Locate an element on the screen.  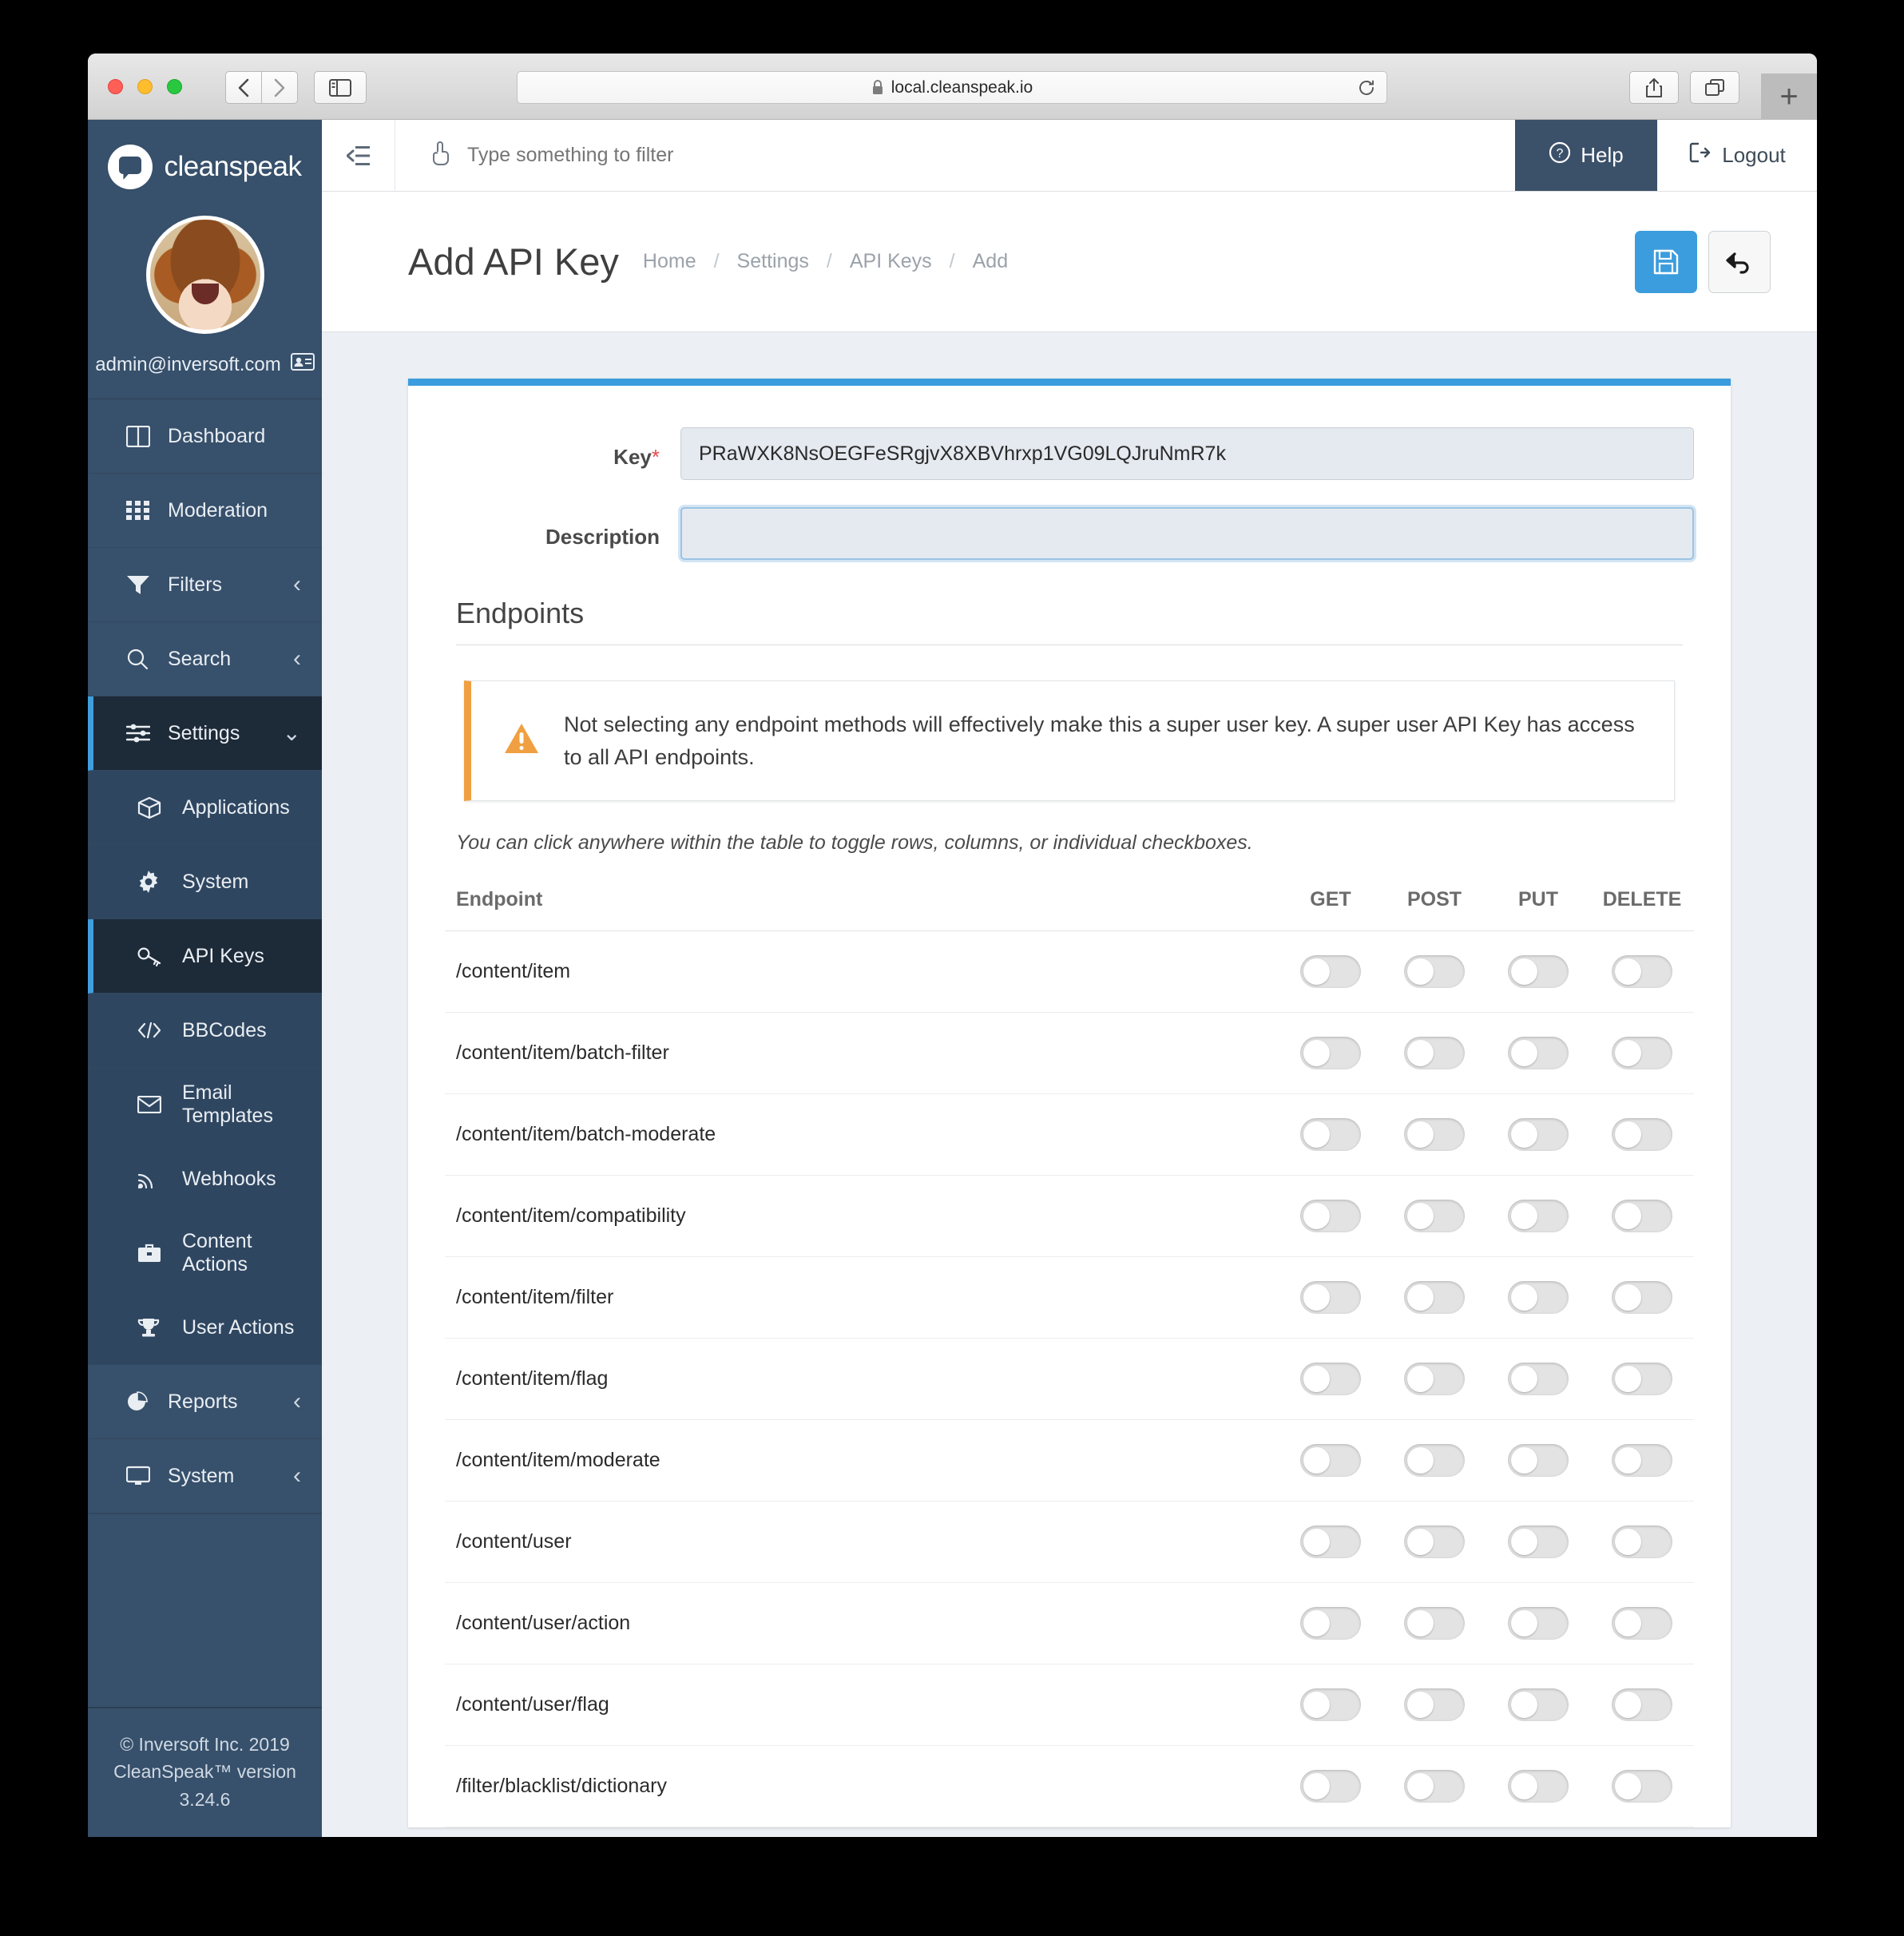
table-row: /content/item/flag is located at coordinates (1069, 1379).